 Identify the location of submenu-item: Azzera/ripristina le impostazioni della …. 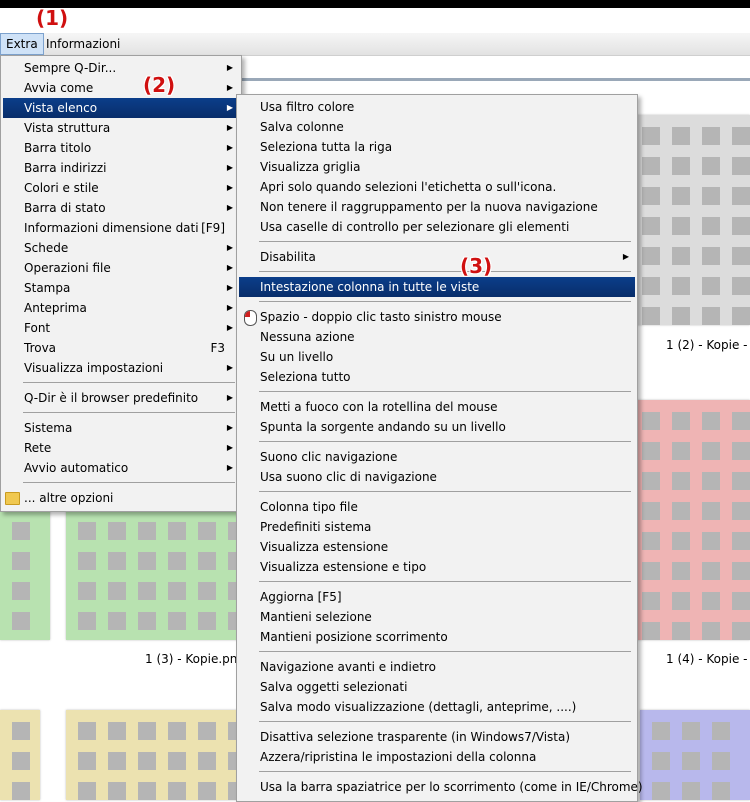
(437, 757).